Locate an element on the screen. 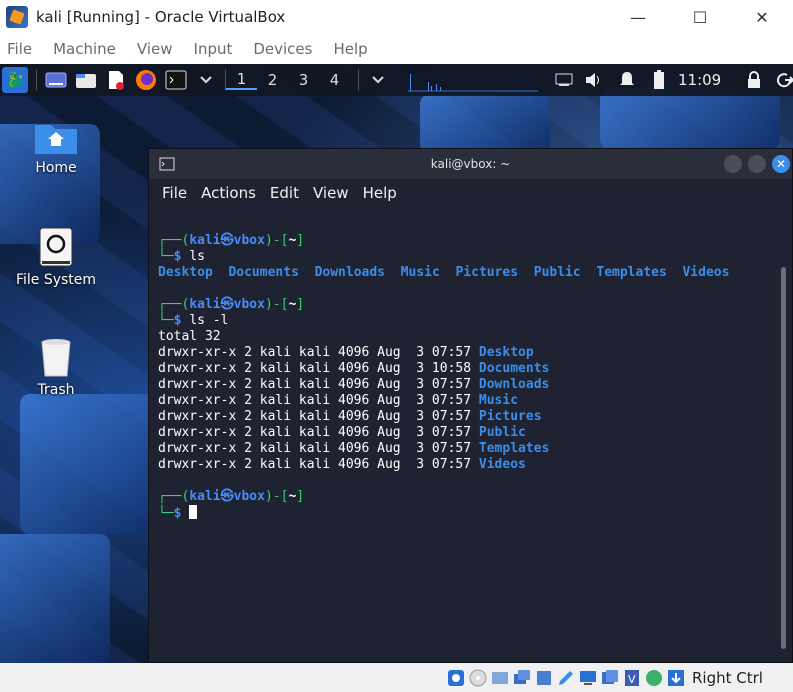  maximize-button: ☐ is located at coordinates (700, 17).